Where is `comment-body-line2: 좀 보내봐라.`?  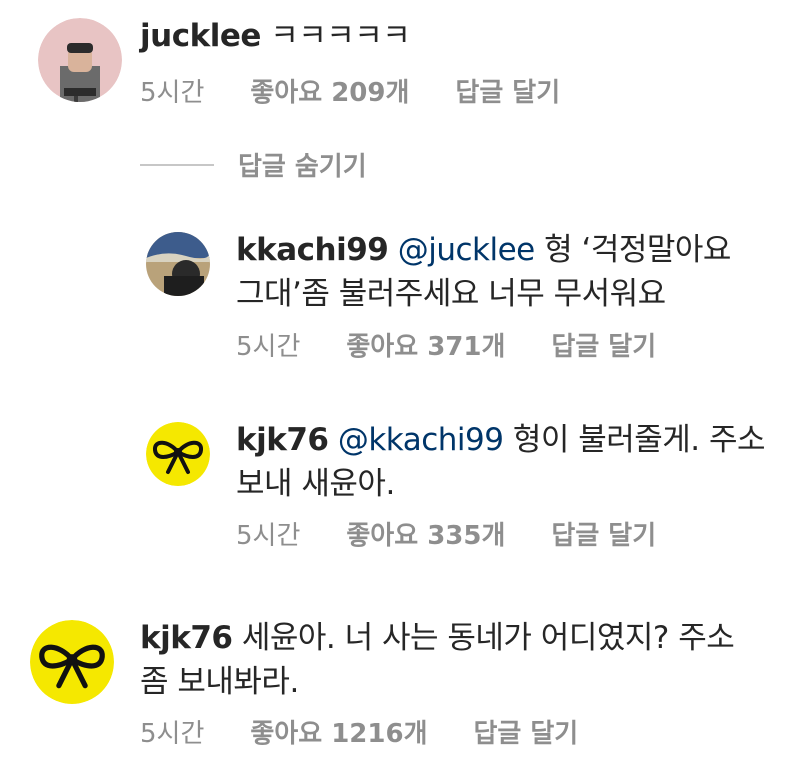
comment-body-line2: 좀 보내봐라. is located at coordinates (219, 682).